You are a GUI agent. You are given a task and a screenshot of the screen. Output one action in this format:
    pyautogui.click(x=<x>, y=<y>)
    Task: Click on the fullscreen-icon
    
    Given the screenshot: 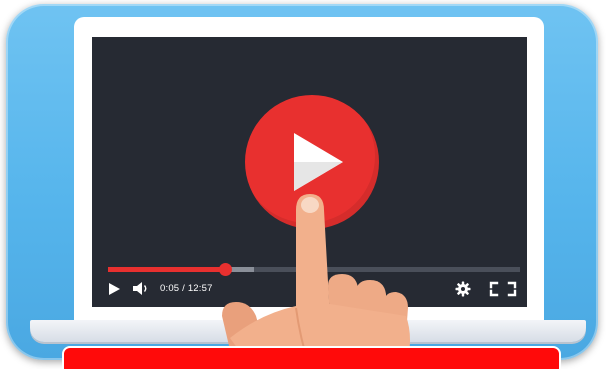 What is the action you would take?
    pyautogui.click(x=503, y=289)
    